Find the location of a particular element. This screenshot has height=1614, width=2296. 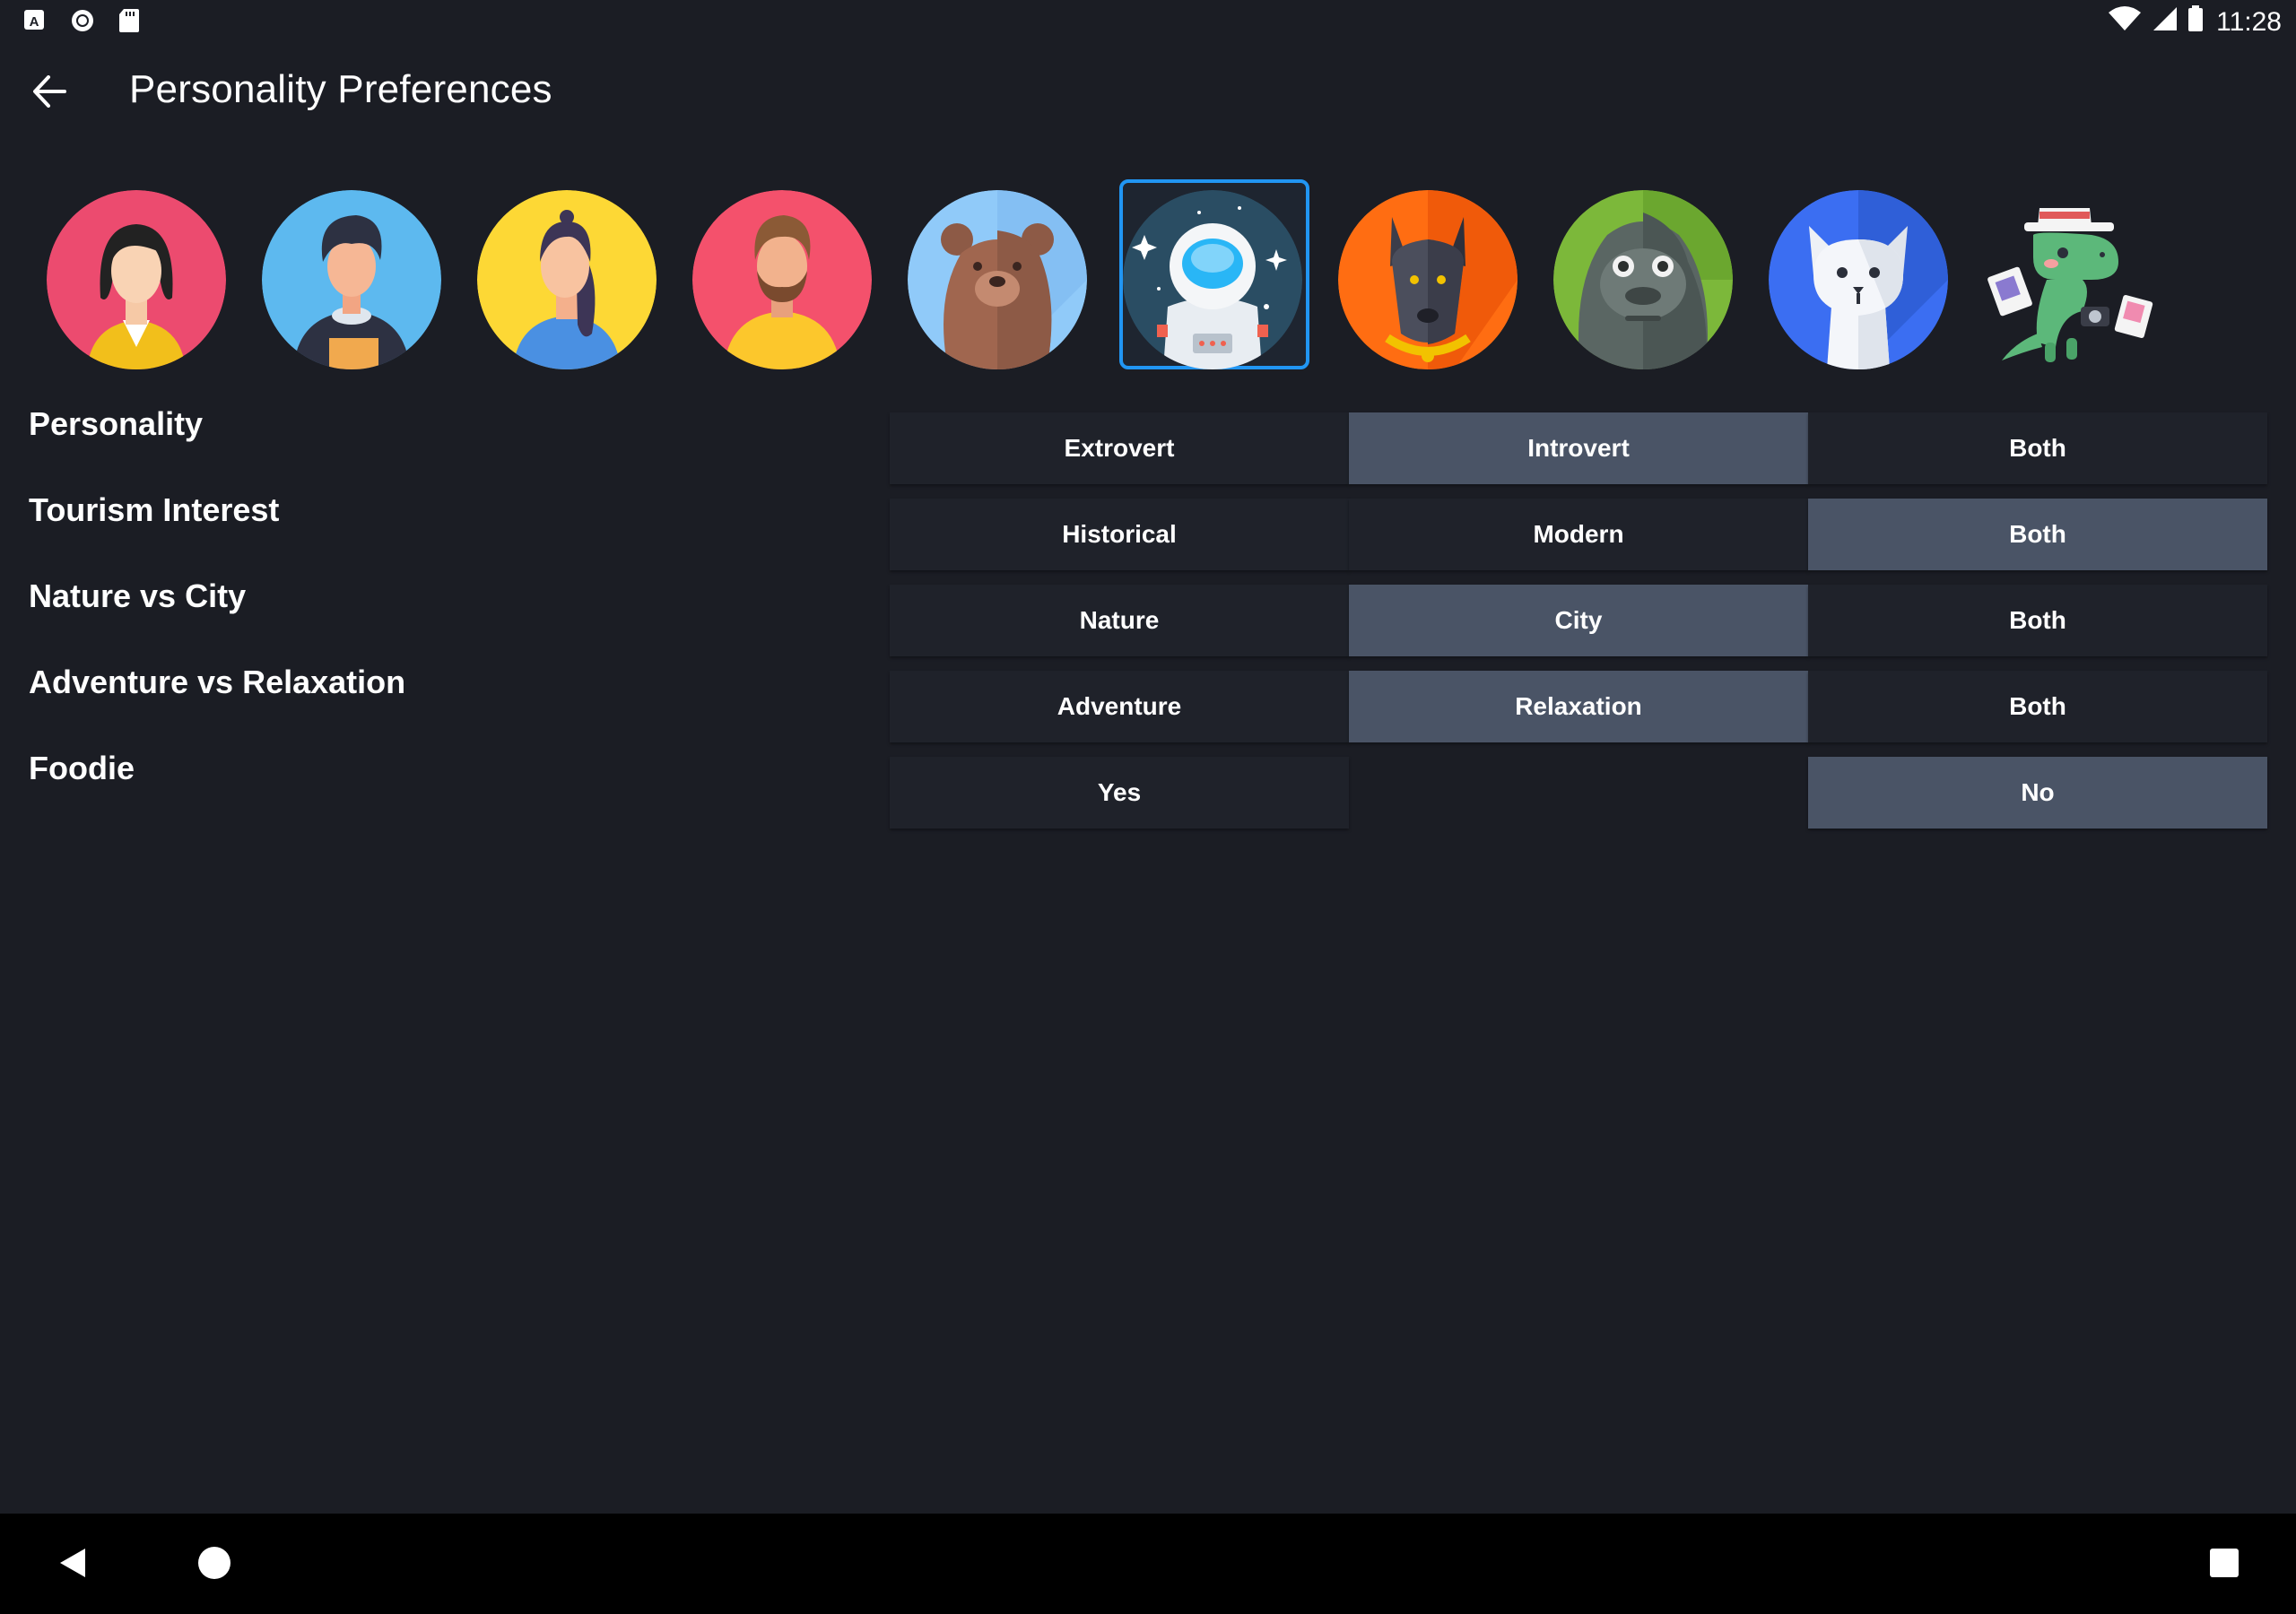

nav-recents-button is located at coordinates (2224, 1564).